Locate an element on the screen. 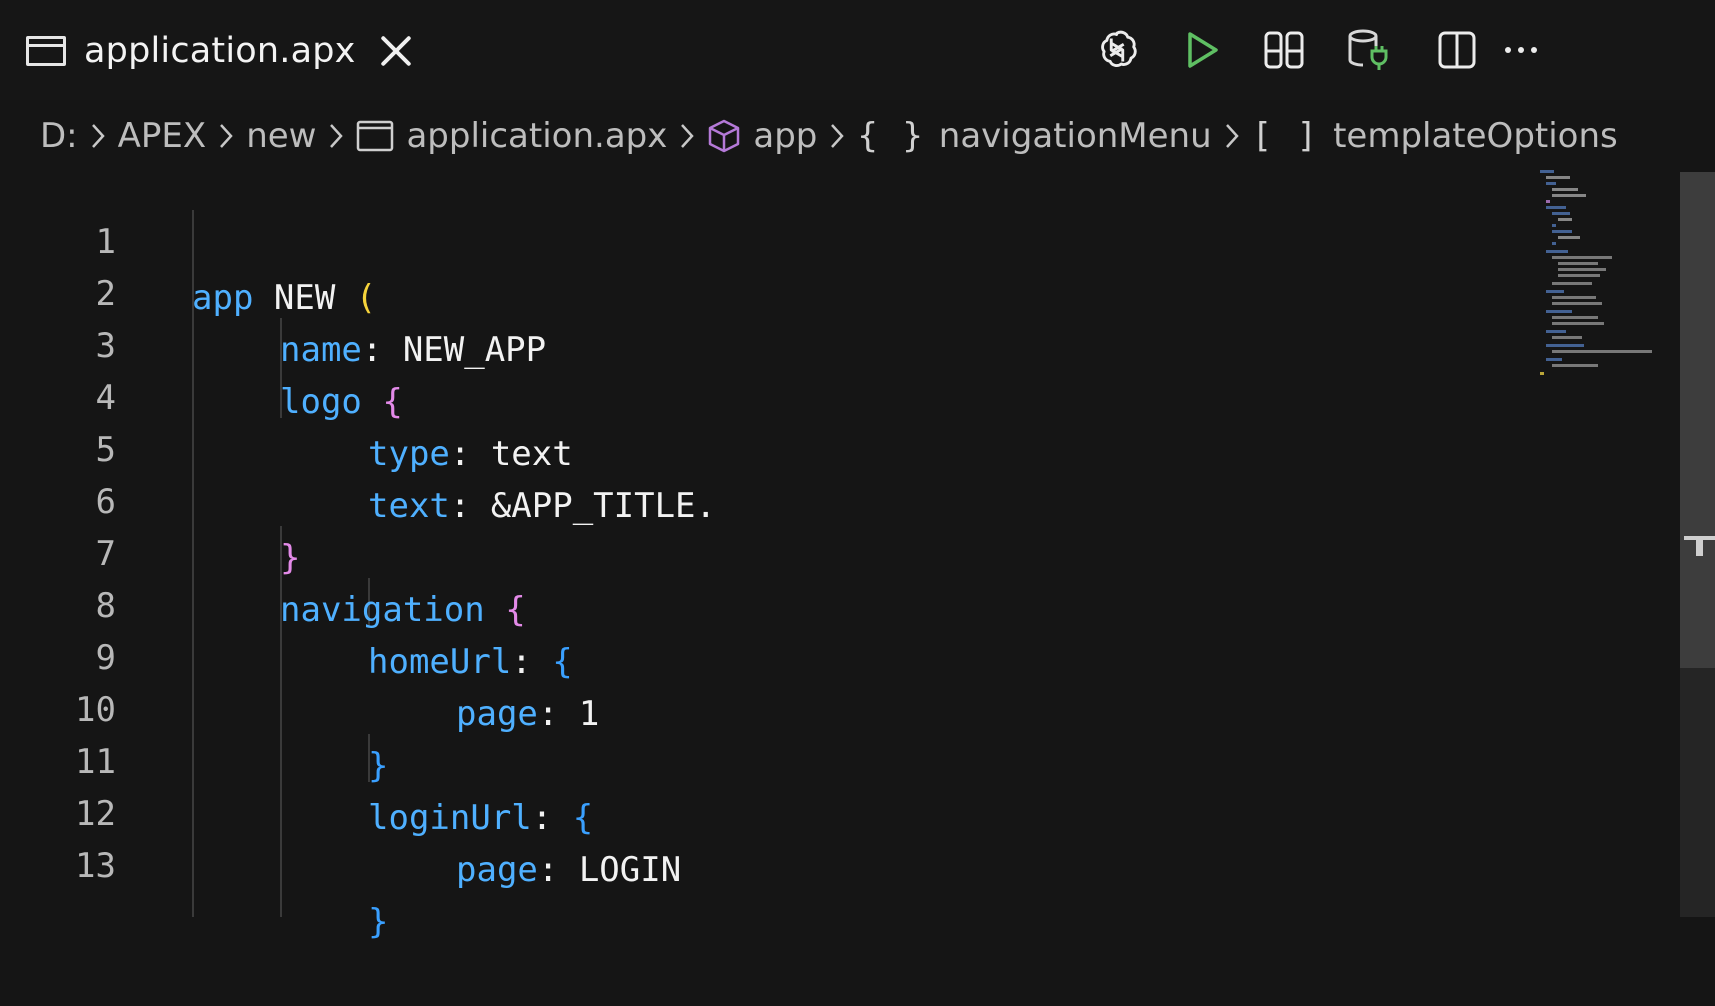  breadcrumb-symbol-app: app is located at coordinates (762, 136).